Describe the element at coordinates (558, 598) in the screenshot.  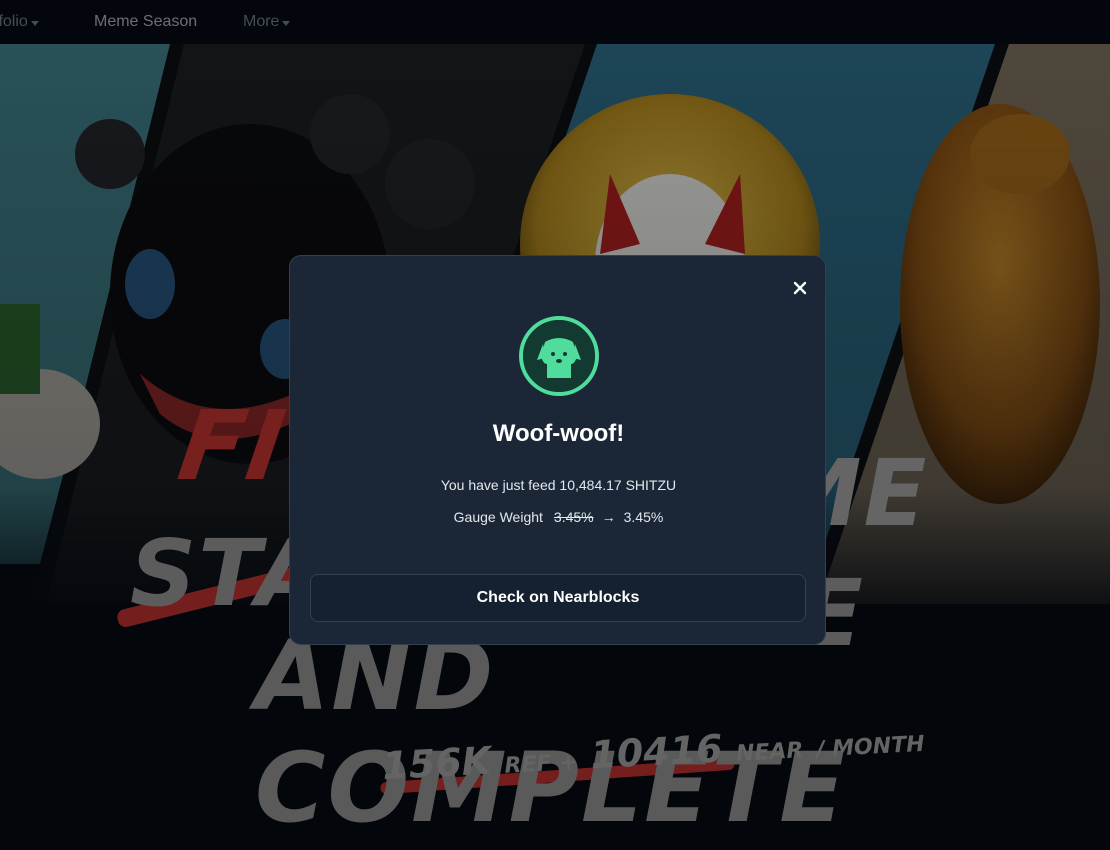
I see `check-on-nearblocks-button: Check on Nearblocks` at that location.